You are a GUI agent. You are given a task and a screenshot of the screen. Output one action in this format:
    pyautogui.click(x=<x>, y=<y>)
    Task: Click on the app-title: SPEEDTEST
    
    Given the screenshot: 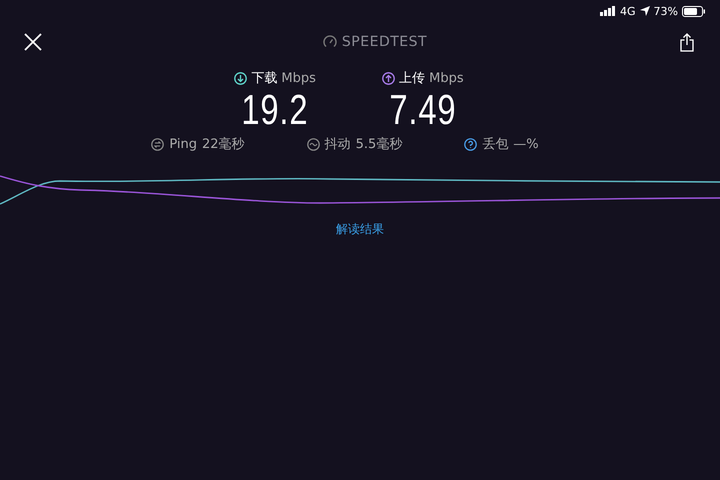 What is the action you would take?
    pyautogui.click(x=385, y=42)
    